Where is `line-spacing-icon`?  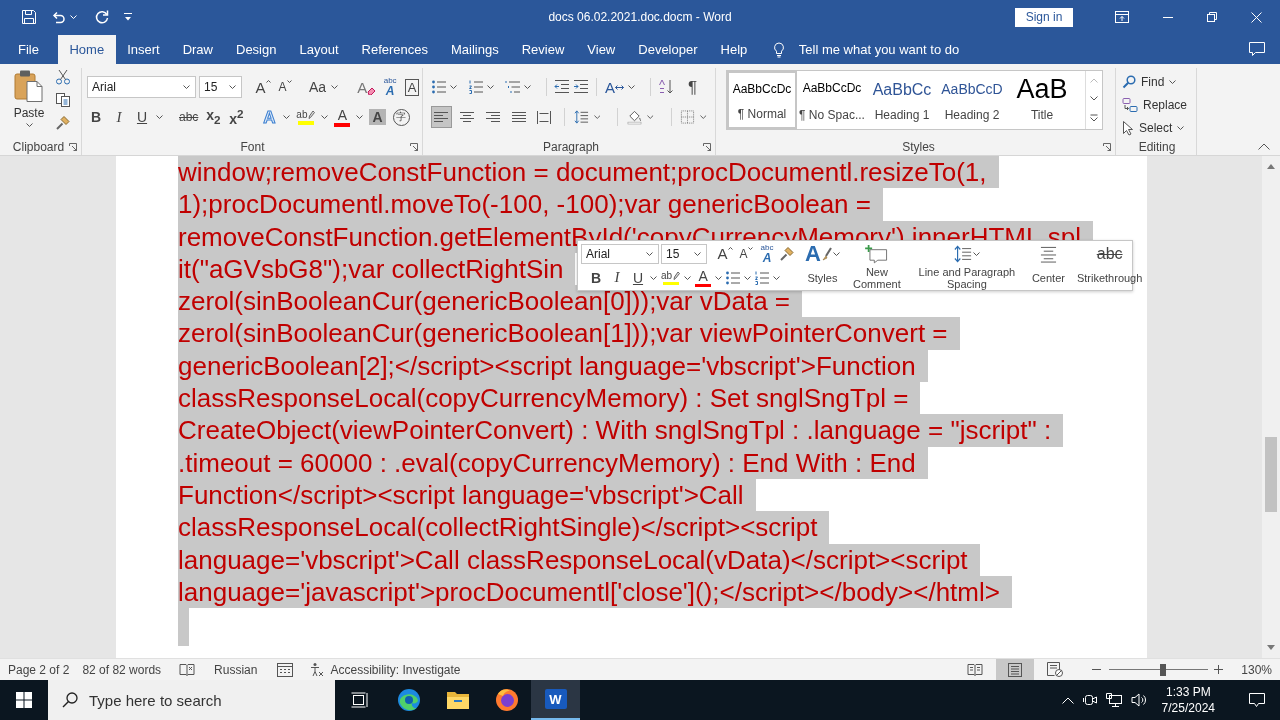
line-spacing-icon is located at coordinates (581, 117).